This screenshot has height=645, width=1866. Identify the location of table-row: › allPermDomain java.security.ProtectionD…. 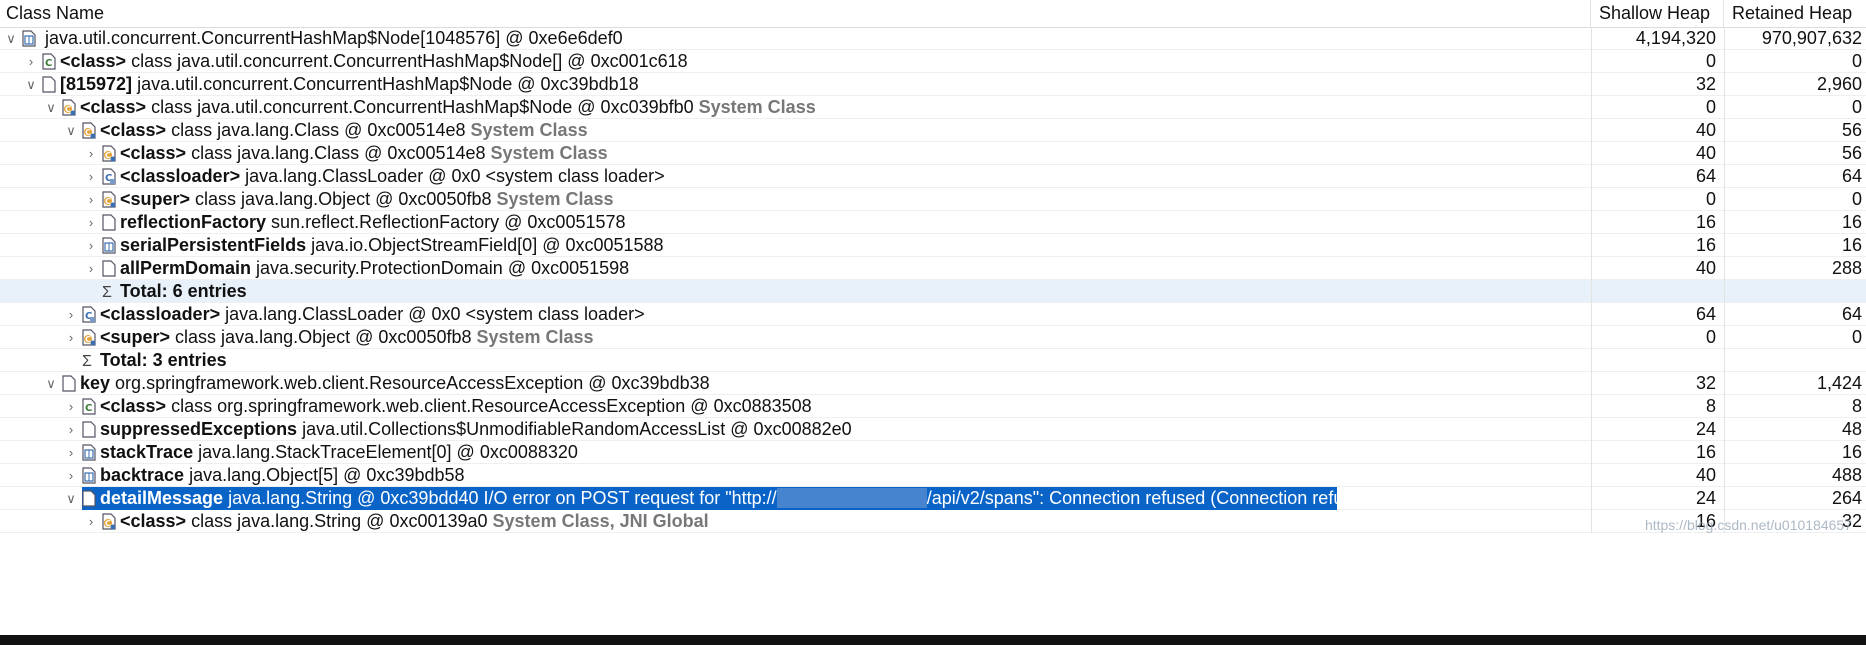
(933, 268).